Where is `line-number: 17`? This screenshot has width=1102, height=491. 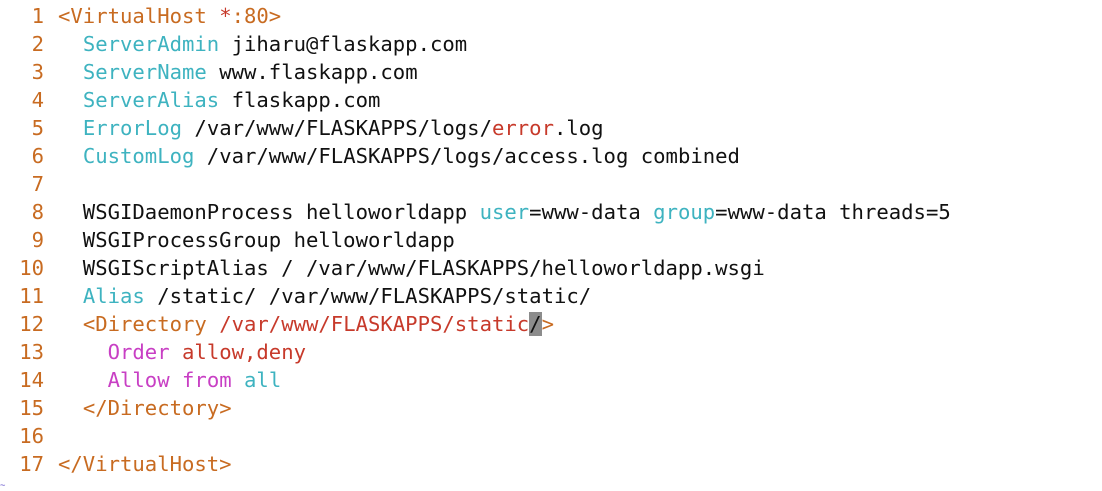
line-number: 17 is located at coordinates (31, 464).